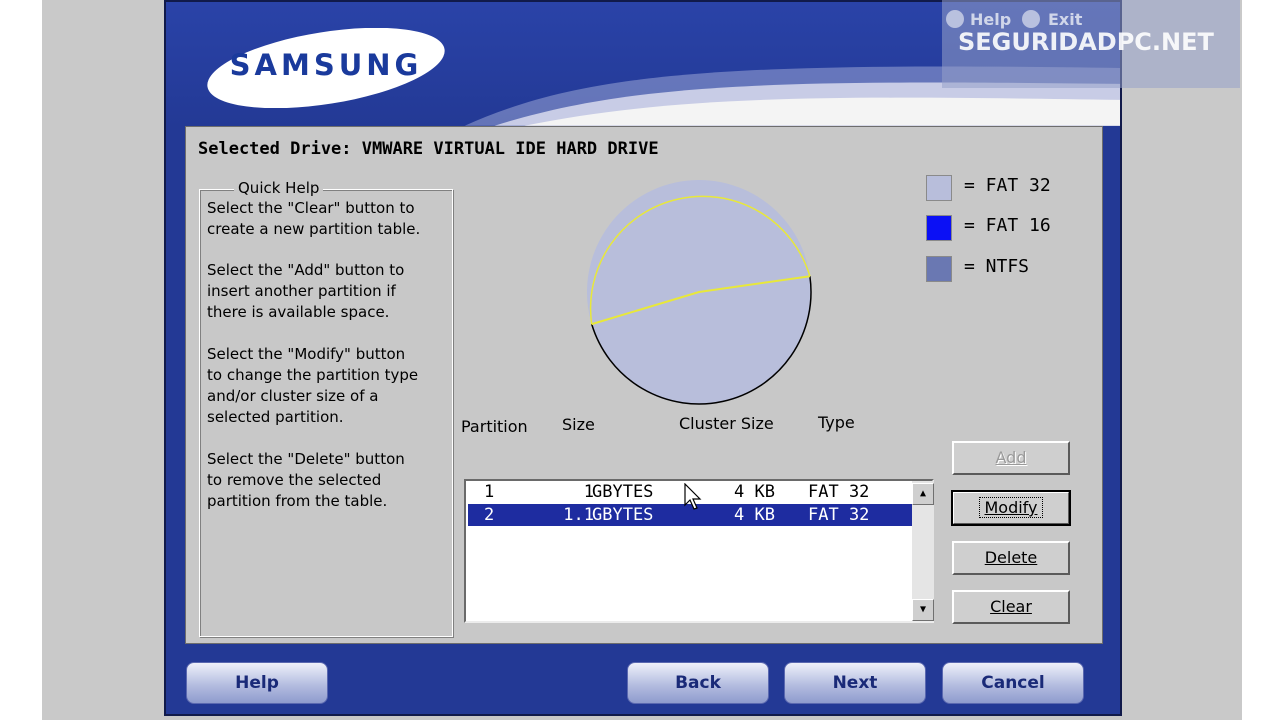 The image size is (1280, 720). What do you see at coordinates (494, 426) in the screenshot?
I see `column-header-partition: Partition` at bounding box center [494, 426].